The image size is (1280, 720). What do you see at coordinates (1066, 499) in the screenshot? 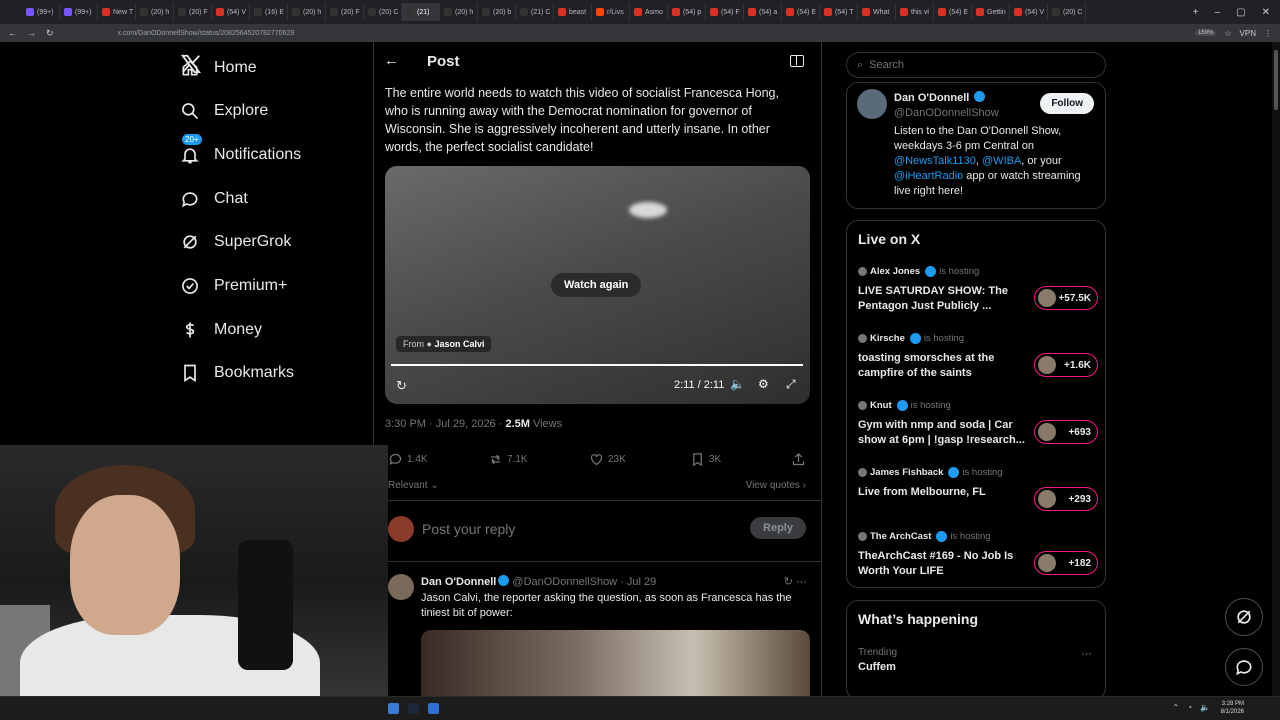
I see `listener-count-pill: +293` at bounding box center [1066, 499].